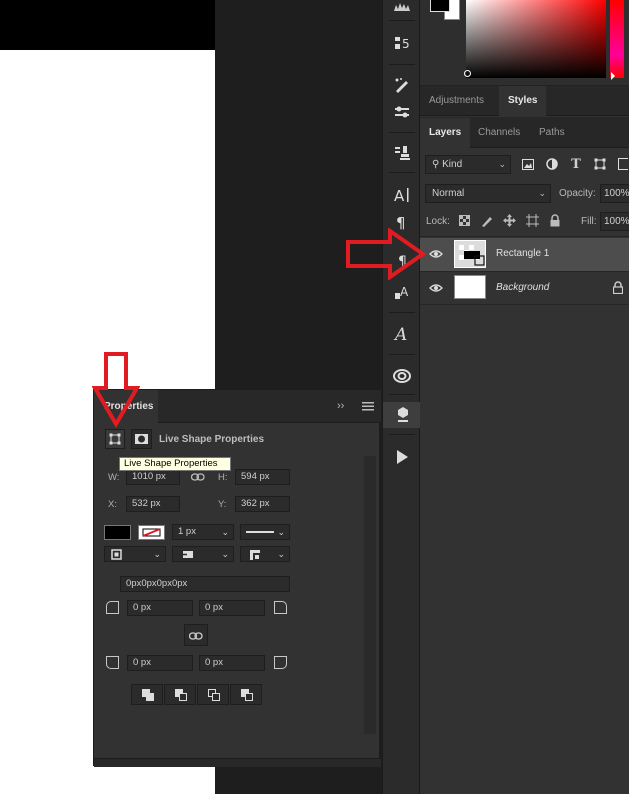 The width and height of the screenshot is (629, 794). I want to click on top-left-corner-icon, so click(112, 607).